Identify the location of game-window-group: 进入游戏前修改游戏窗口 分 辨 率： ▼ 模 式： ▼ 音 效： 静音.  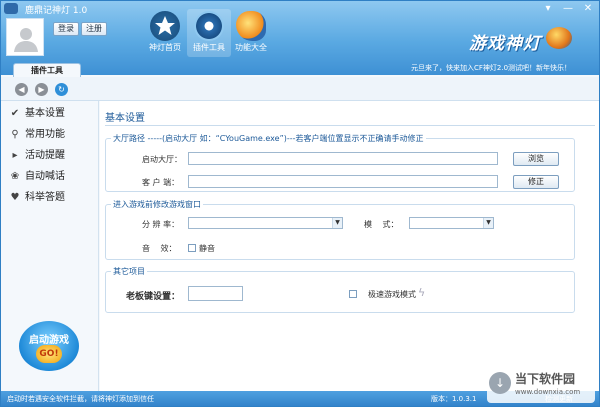
(340, 229).